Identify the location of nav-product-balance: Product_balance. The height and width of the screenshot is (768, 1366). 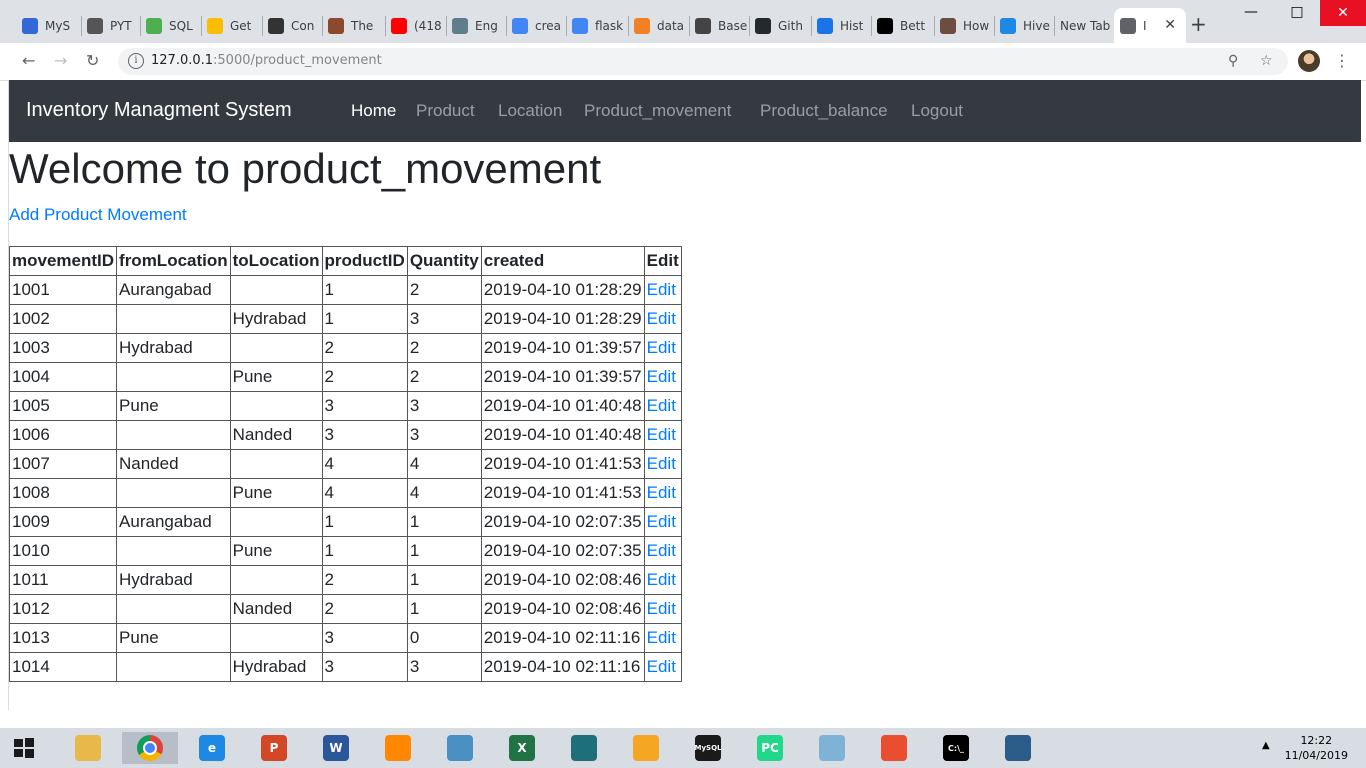
(824, 111).